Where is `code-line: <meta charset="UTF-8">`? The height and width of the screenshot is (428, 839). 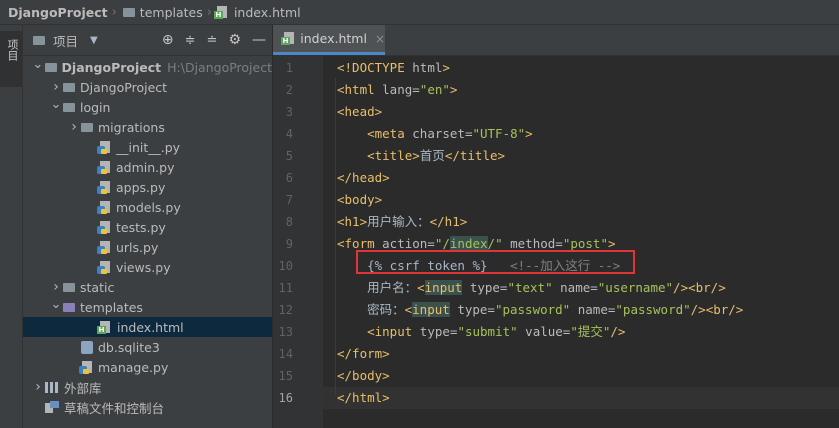 code-line: <meta charset="UTF-8"> is located at coordinates (450, 133).